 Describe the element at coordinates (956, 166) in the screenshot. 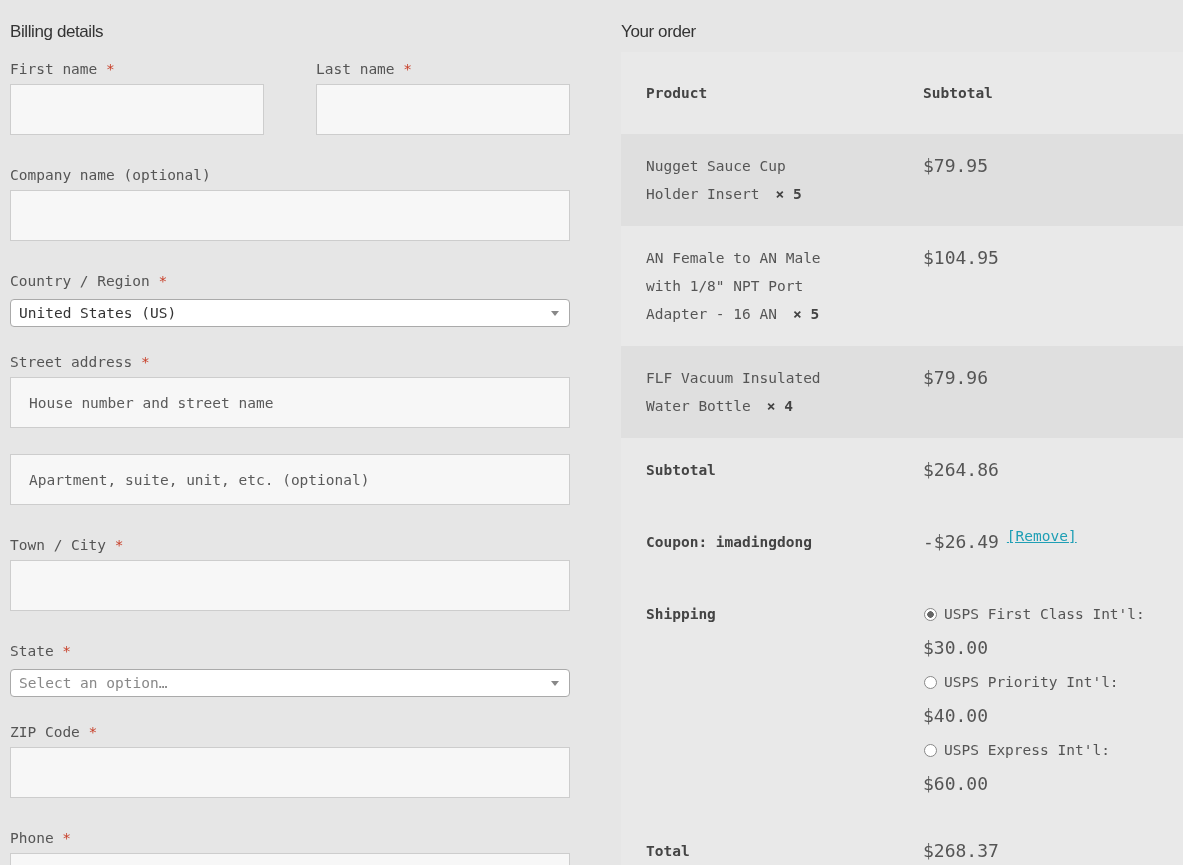

I see `product-subtotal: $79.95` at that location.